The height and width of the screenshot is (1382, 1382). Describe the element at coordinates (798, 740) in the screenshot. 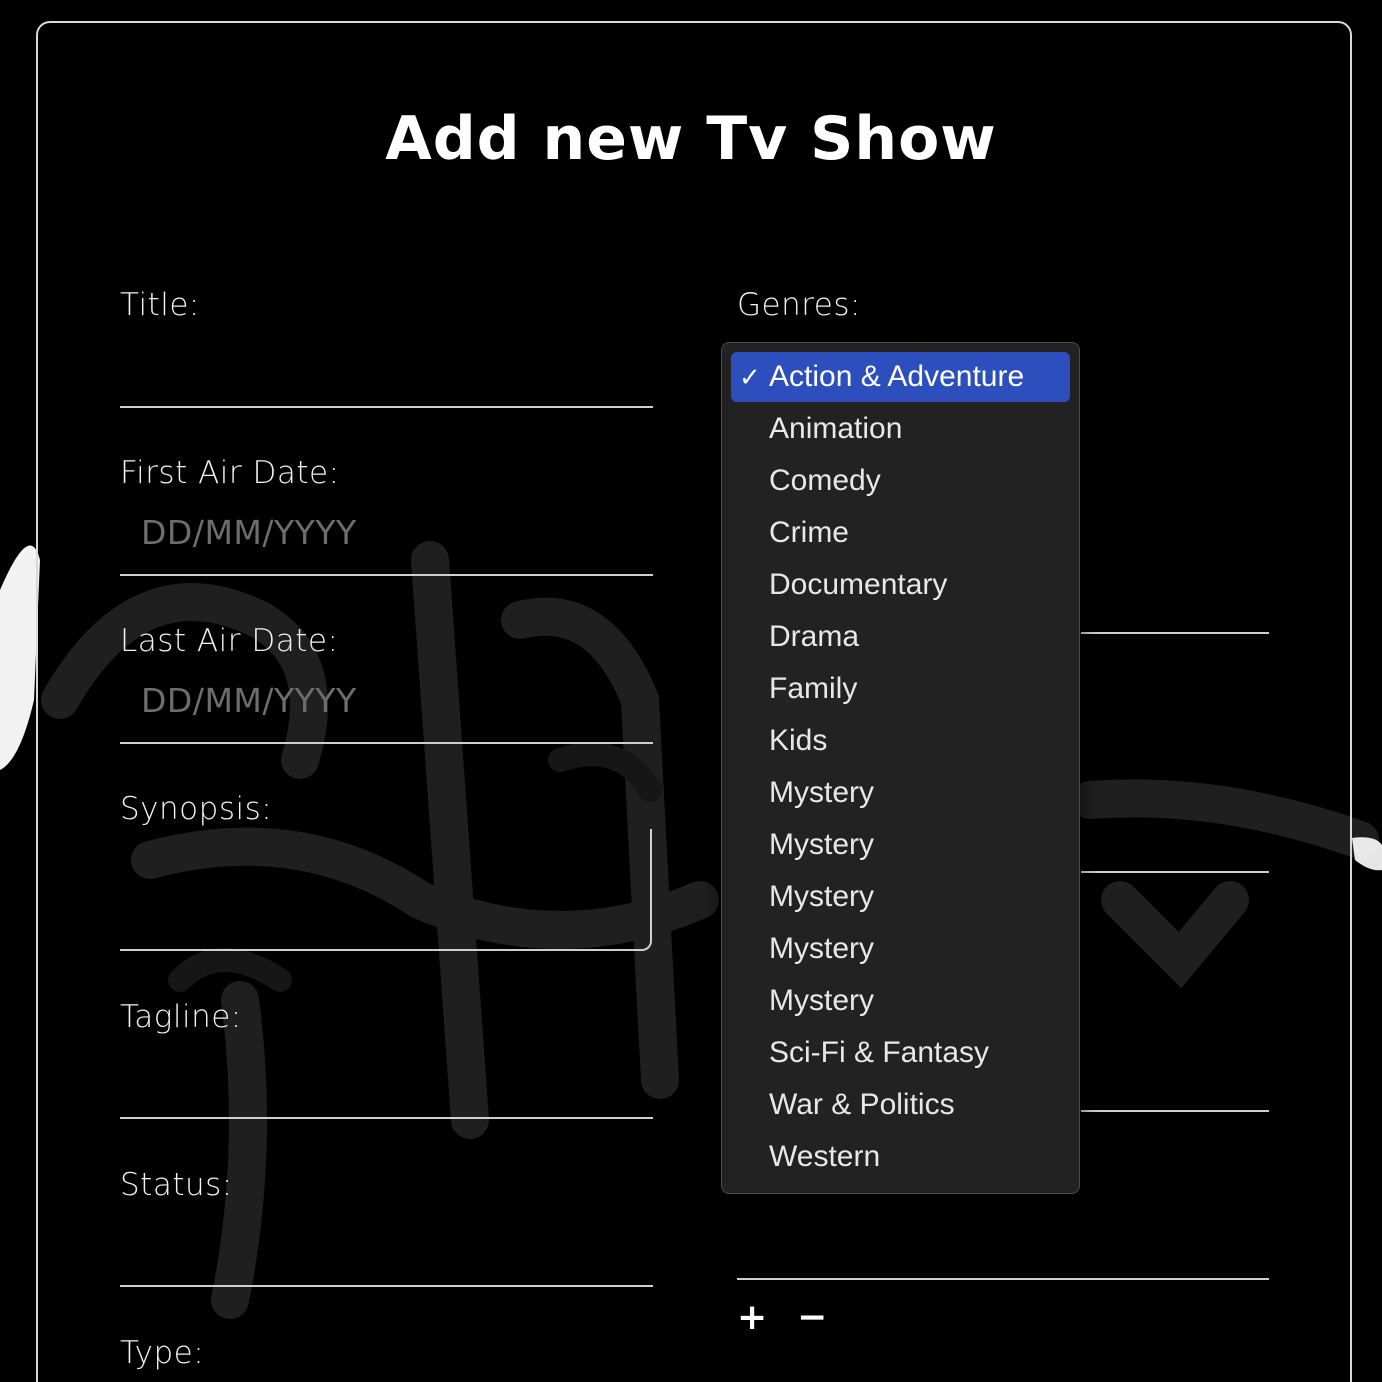

I see `genre-option-label: Kids` at that location.